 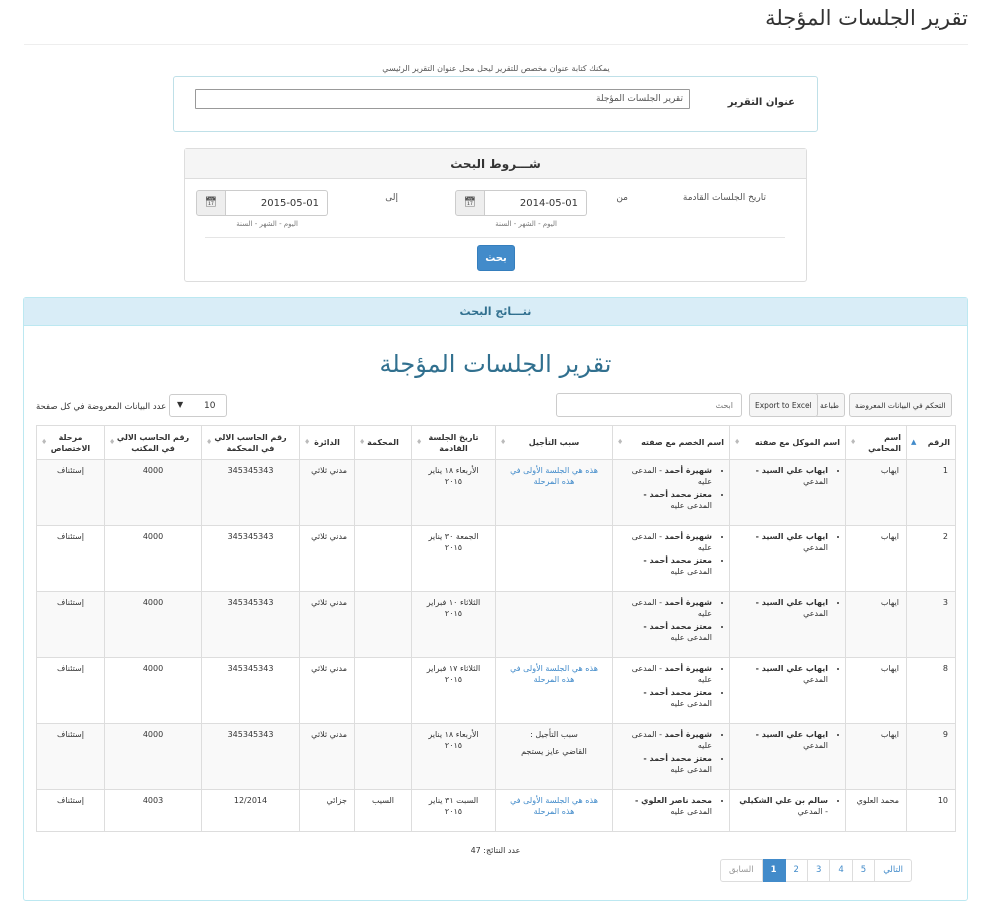 I want to click on cell-date: الثلاثاء ١٧ فبراير ٢٠١٥, so click(x=453, y=690).